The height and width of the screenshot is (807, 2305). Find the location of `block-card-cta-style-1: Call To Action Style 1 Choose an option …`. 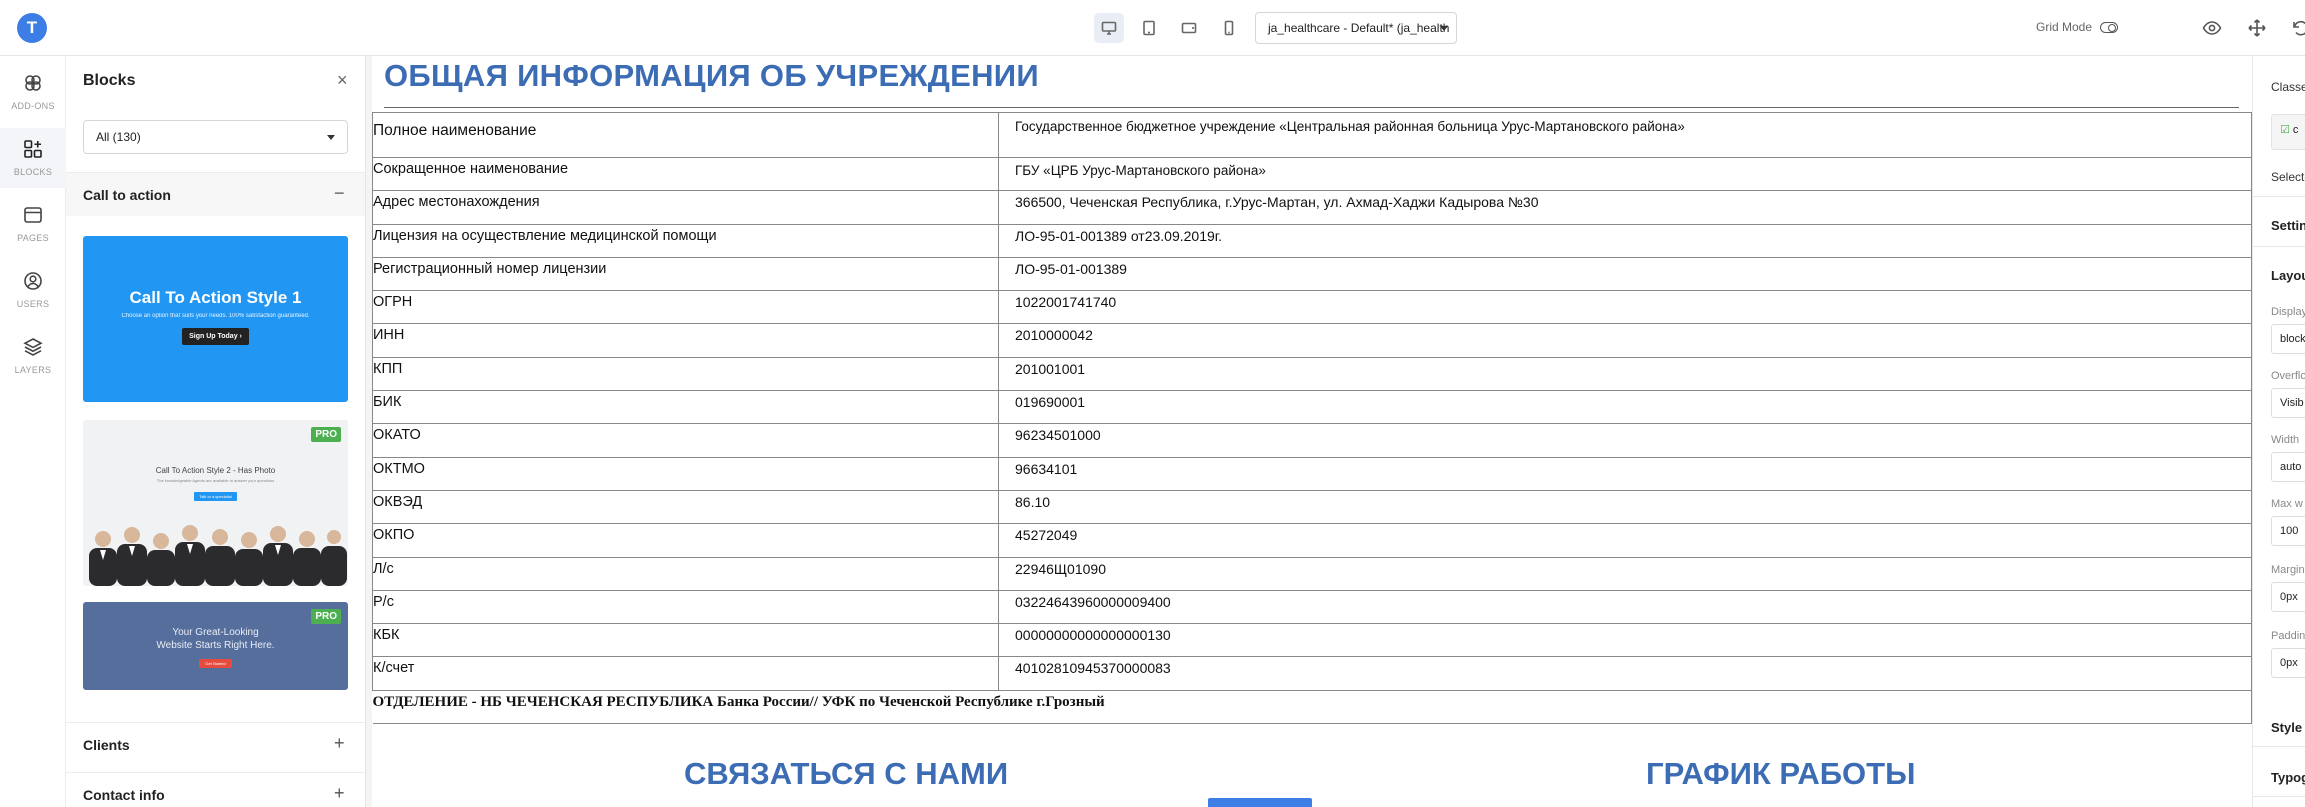

block-card-cta-style-1: Call To Action Style 1 Choose an option … is located at coordinates (215, 319).